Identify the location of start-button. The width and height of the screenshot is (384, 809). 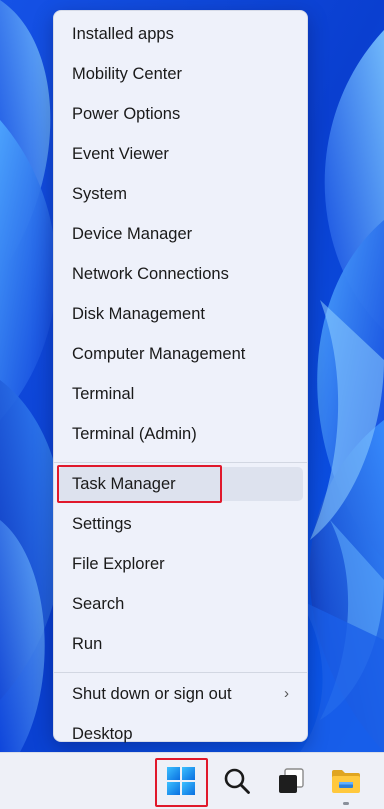
(181, 781).